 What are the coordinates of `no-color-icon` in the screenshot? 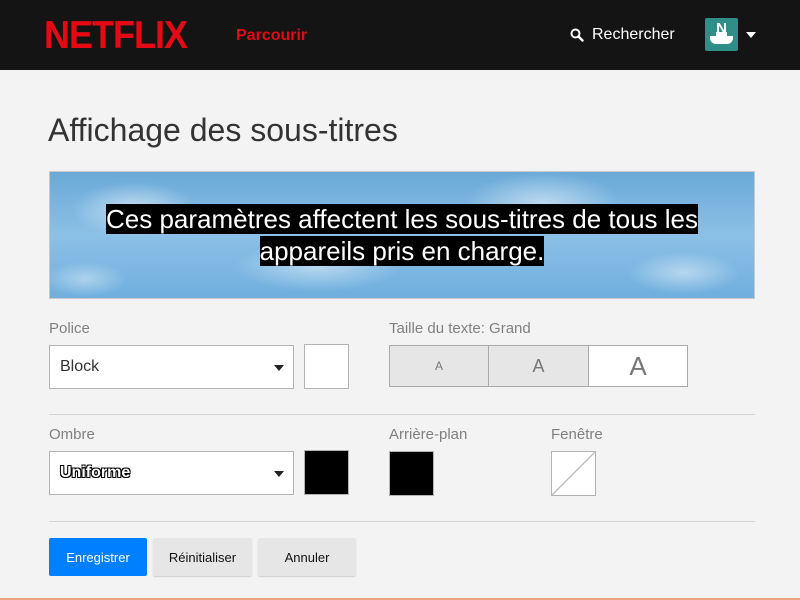 It's located at (573, 473).